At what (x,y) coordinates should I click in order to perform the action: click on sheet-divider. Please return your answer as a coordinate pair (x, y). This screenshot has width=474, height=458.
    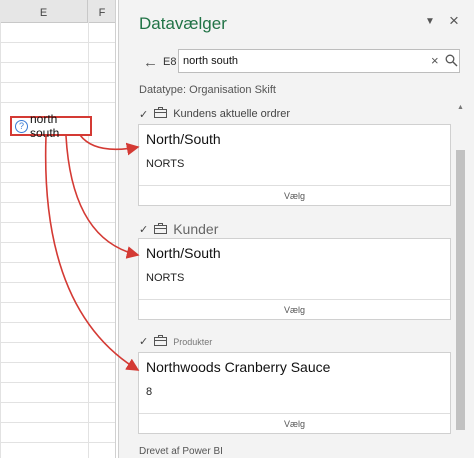
    Looking at the image, I should click on (115, 229).